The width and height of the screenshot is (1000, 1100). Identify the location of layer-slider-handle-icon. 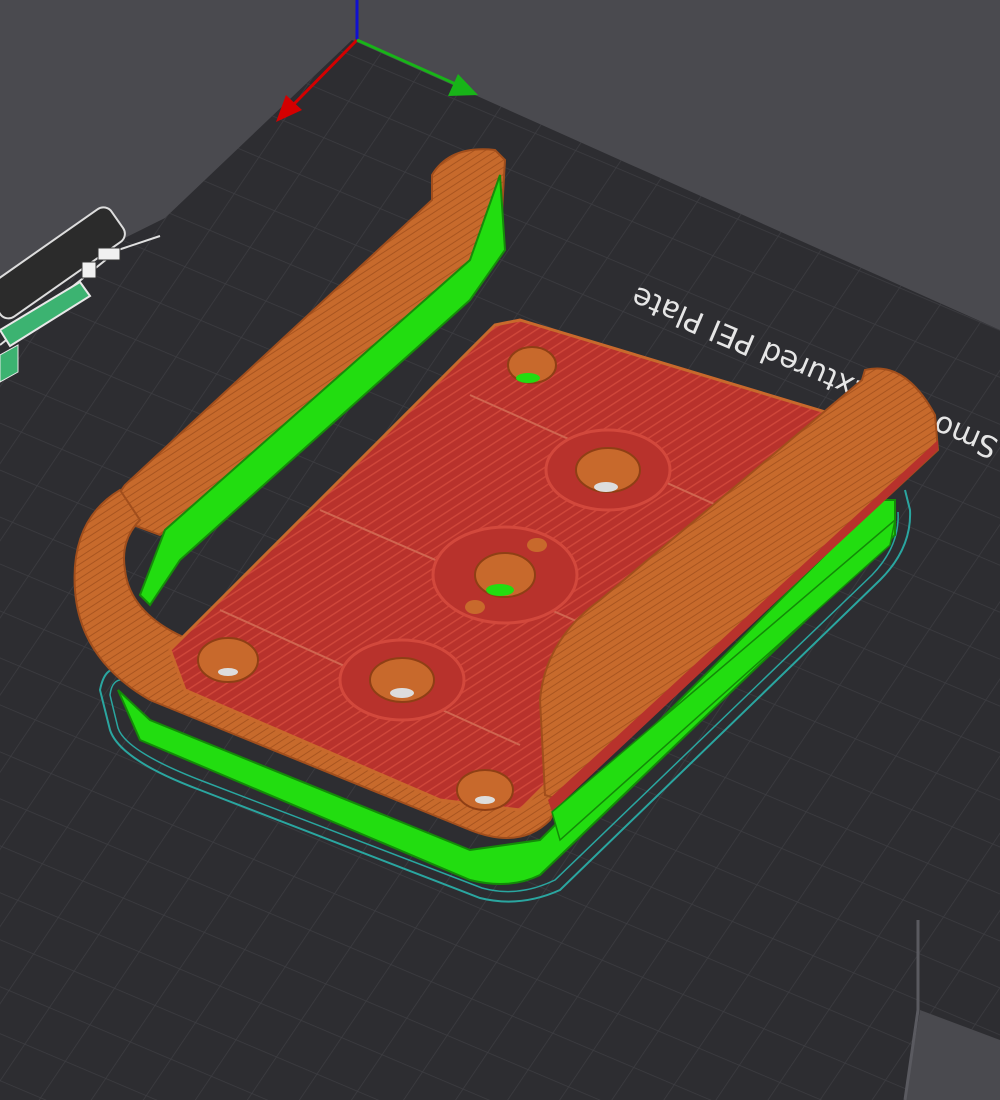
(89, 270).